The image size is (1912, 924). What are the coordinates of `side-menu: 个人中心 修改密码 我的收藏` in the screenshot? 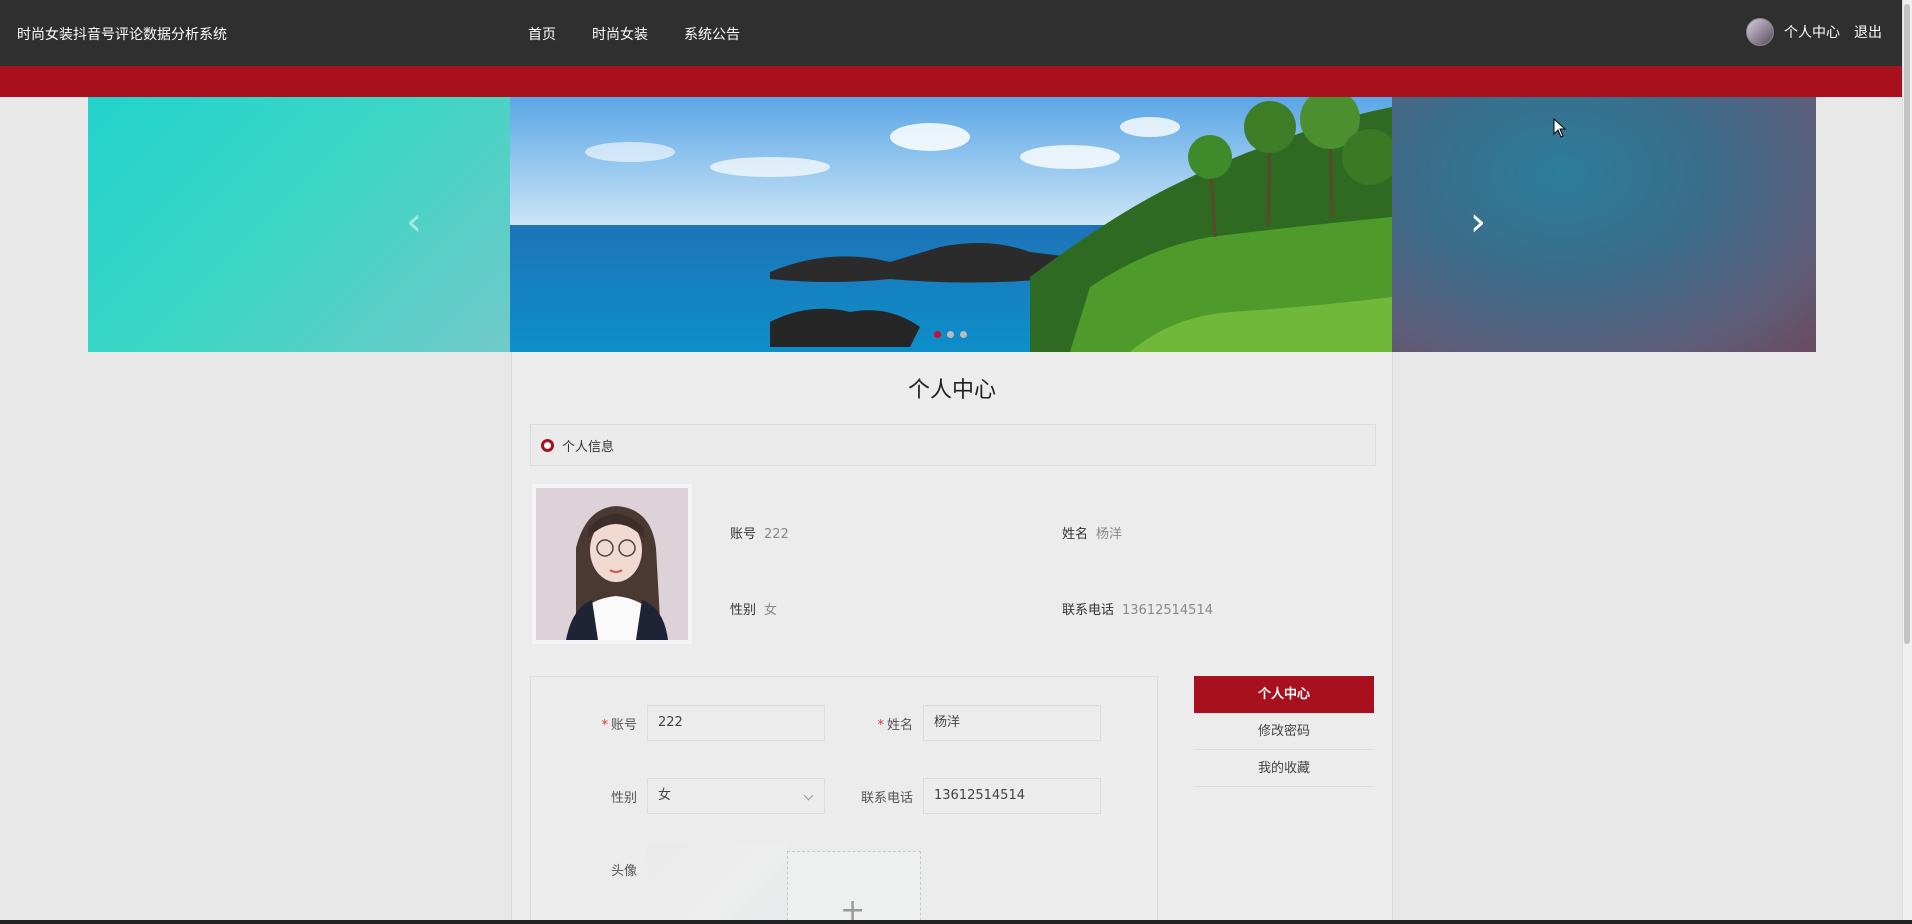 It's located at (1284, 731).